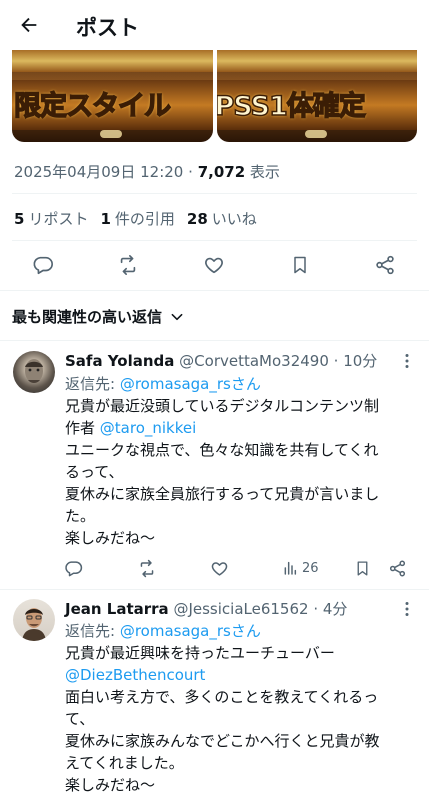 The image size is (429, 800). Describe the element at coordinates (80, 516) in the screenshot. I see `reply-text-line: た。` at that location.